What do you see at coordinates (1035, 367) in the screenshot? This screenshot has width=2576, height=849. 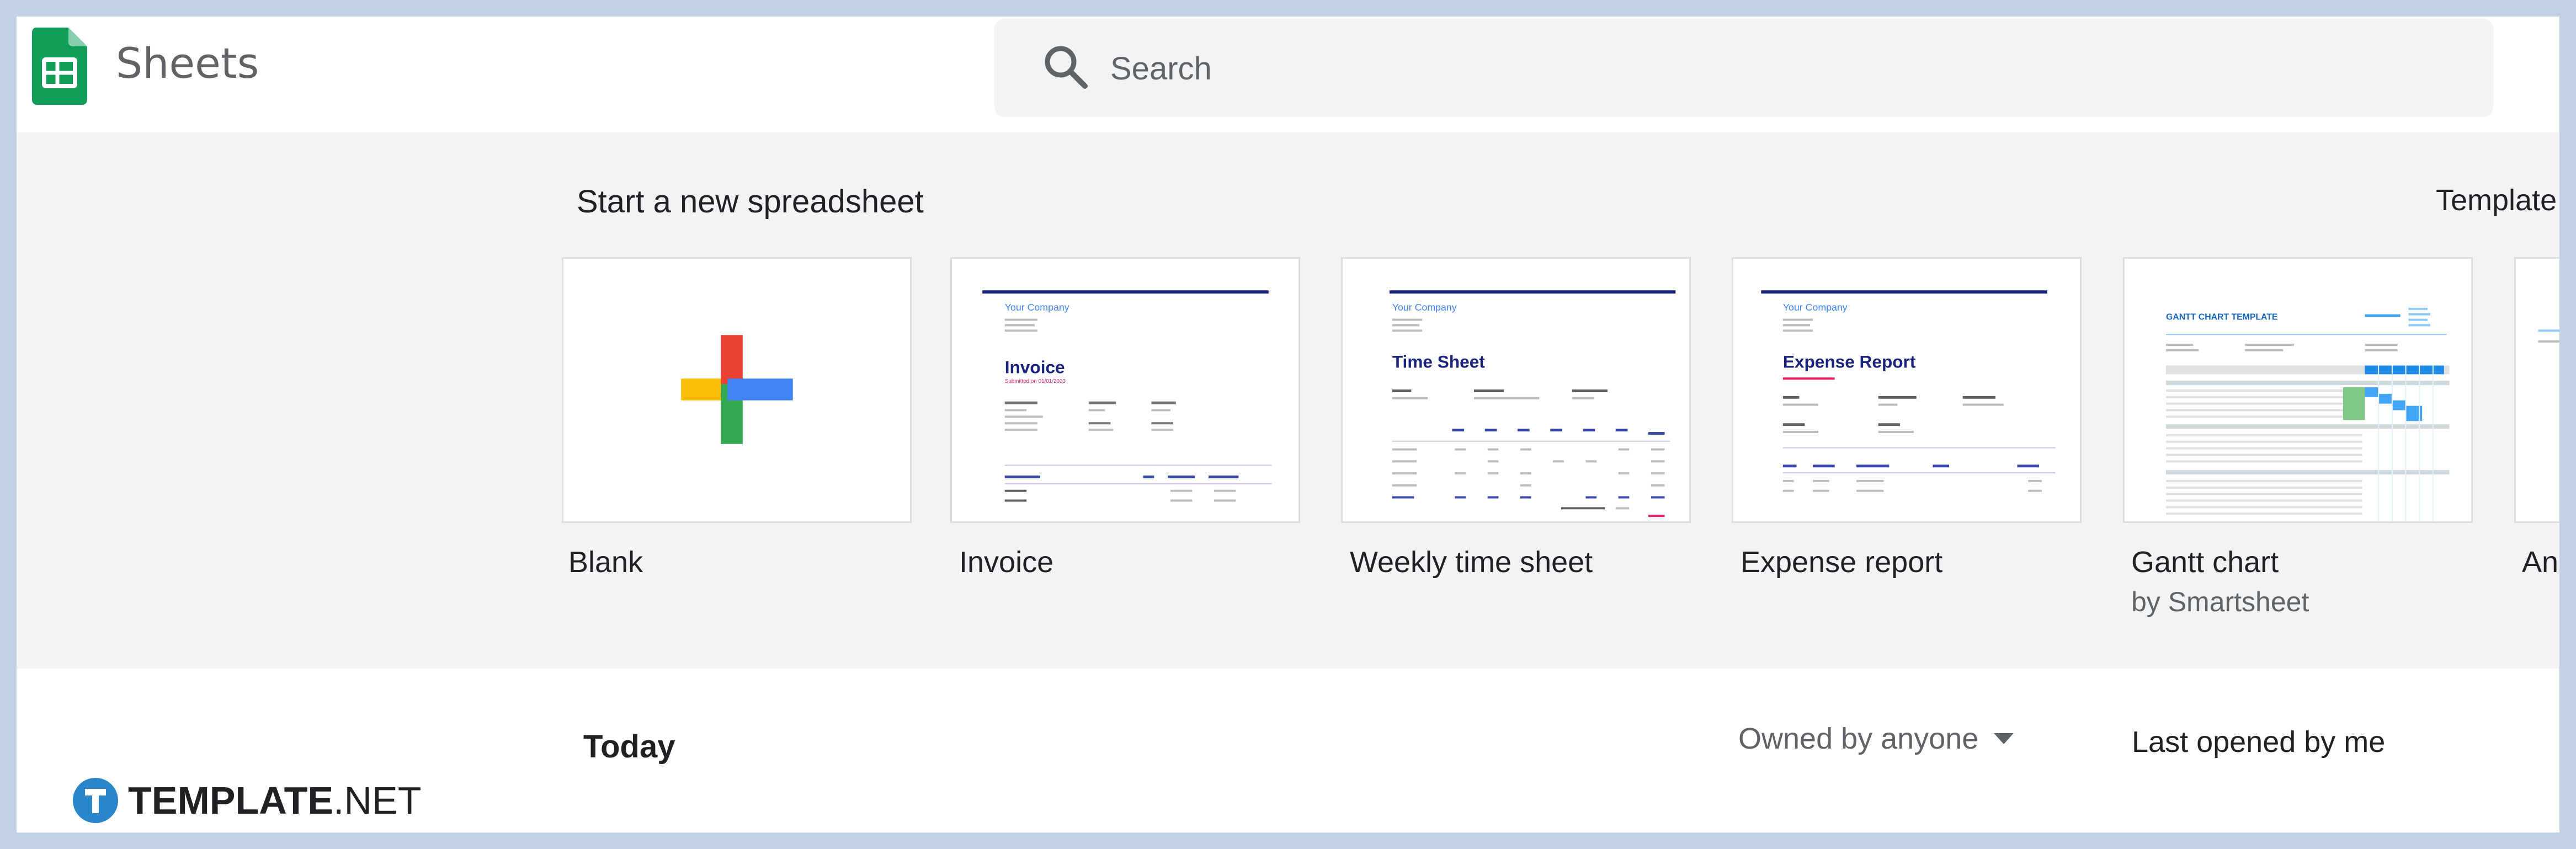 I see `invoice-title: Invoice` at bounding box center [1035, 367].